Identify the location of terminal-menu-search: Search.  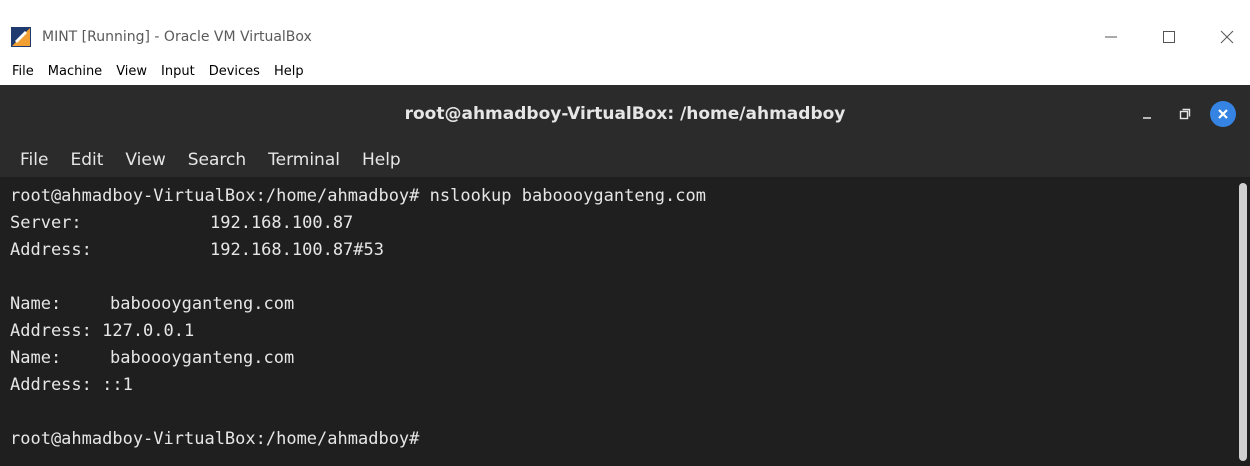
(217, 160).